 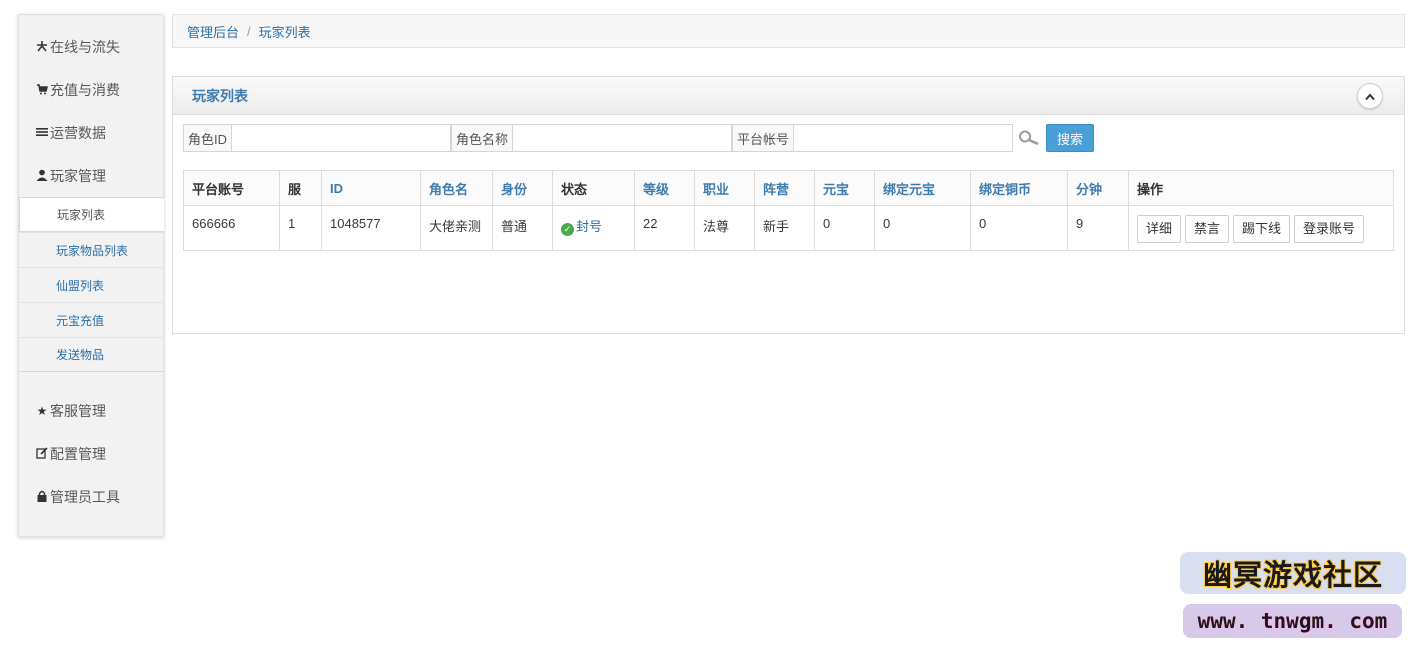 I want to click on platform-account-group: 平台帐号, so click(x=873, y=138).